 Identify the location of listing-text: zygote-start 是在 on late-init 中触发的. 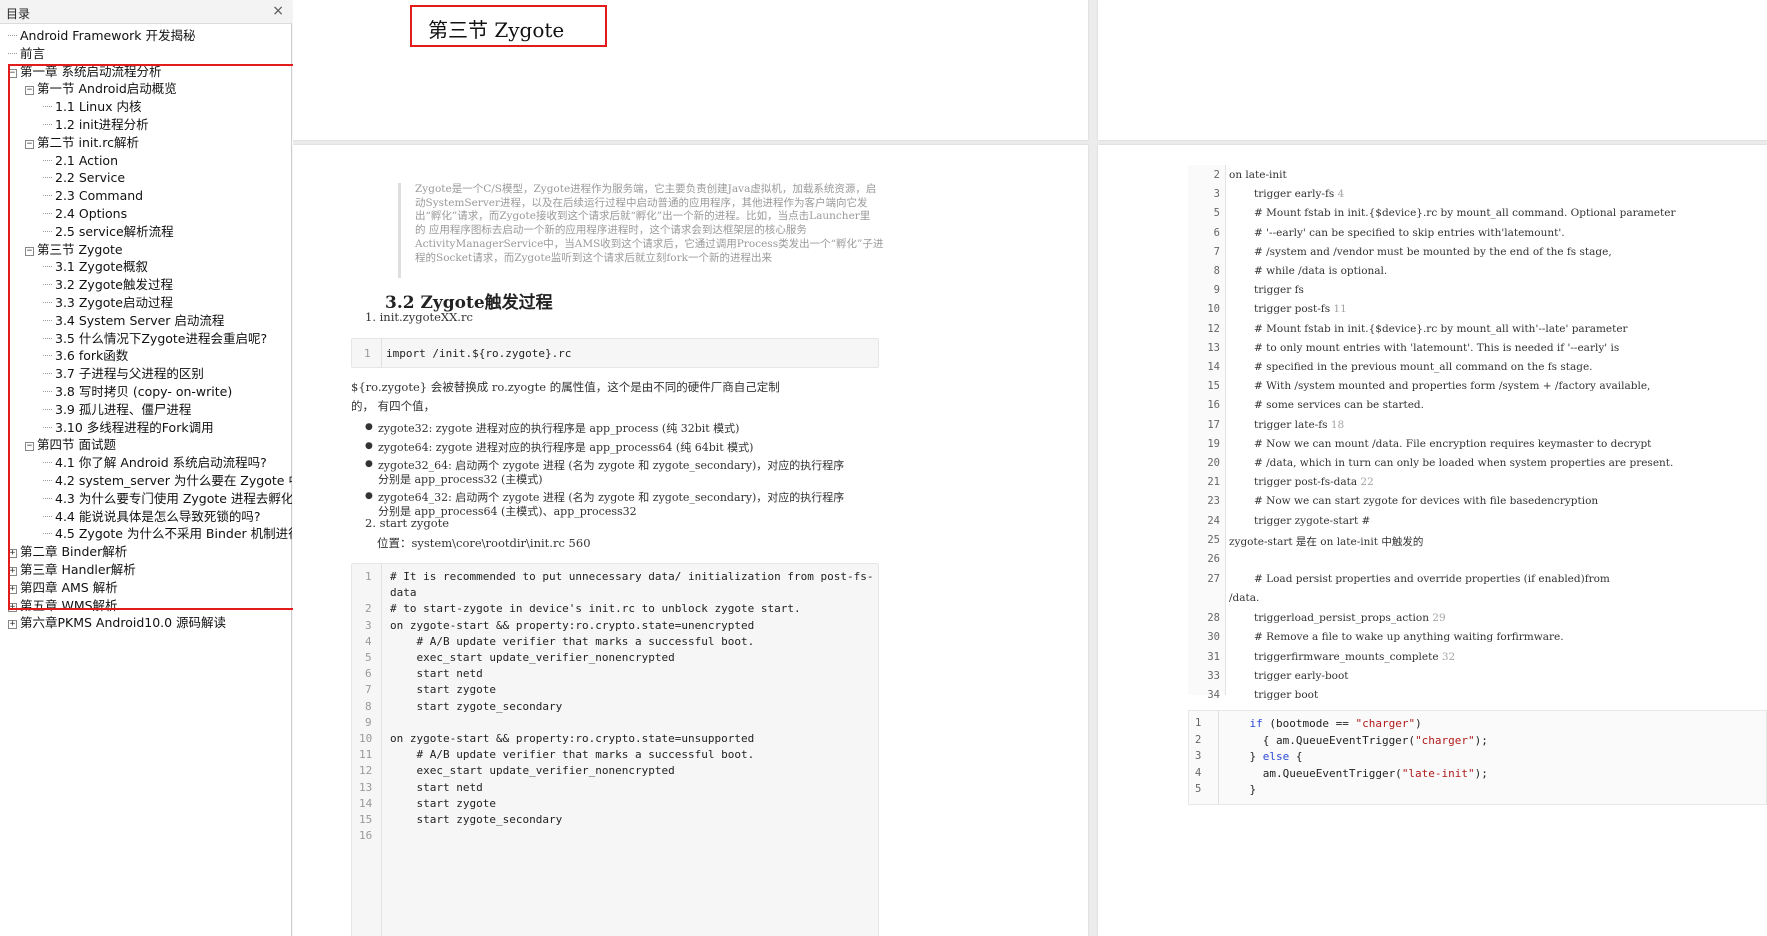
(1326, 541).